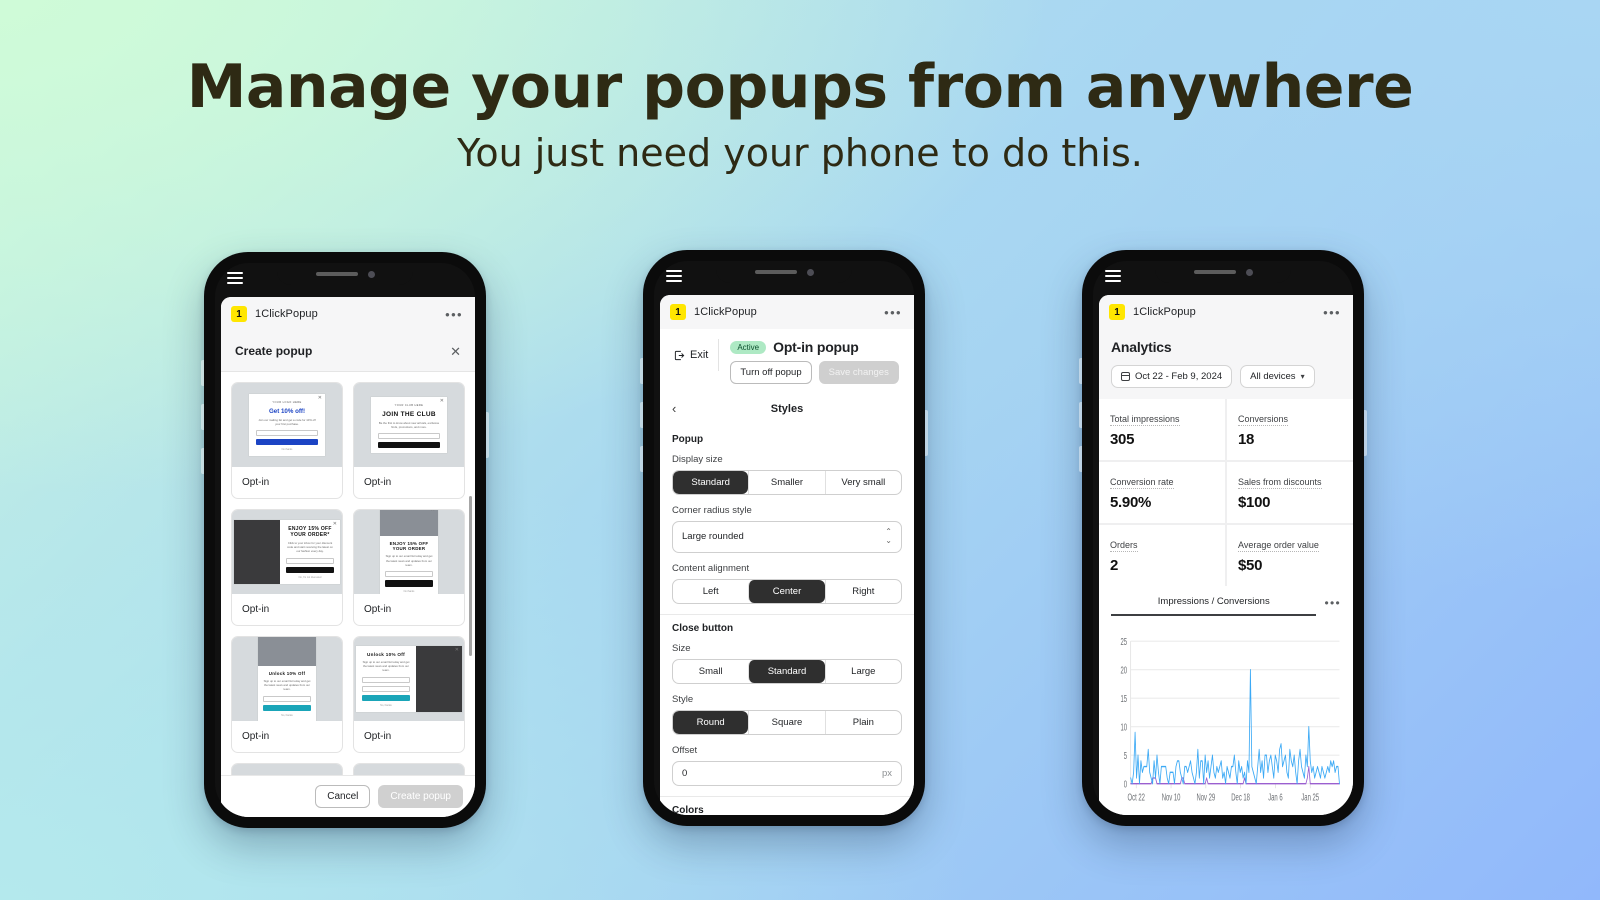  I want to click on segment-center: Center, so click(786, 591).